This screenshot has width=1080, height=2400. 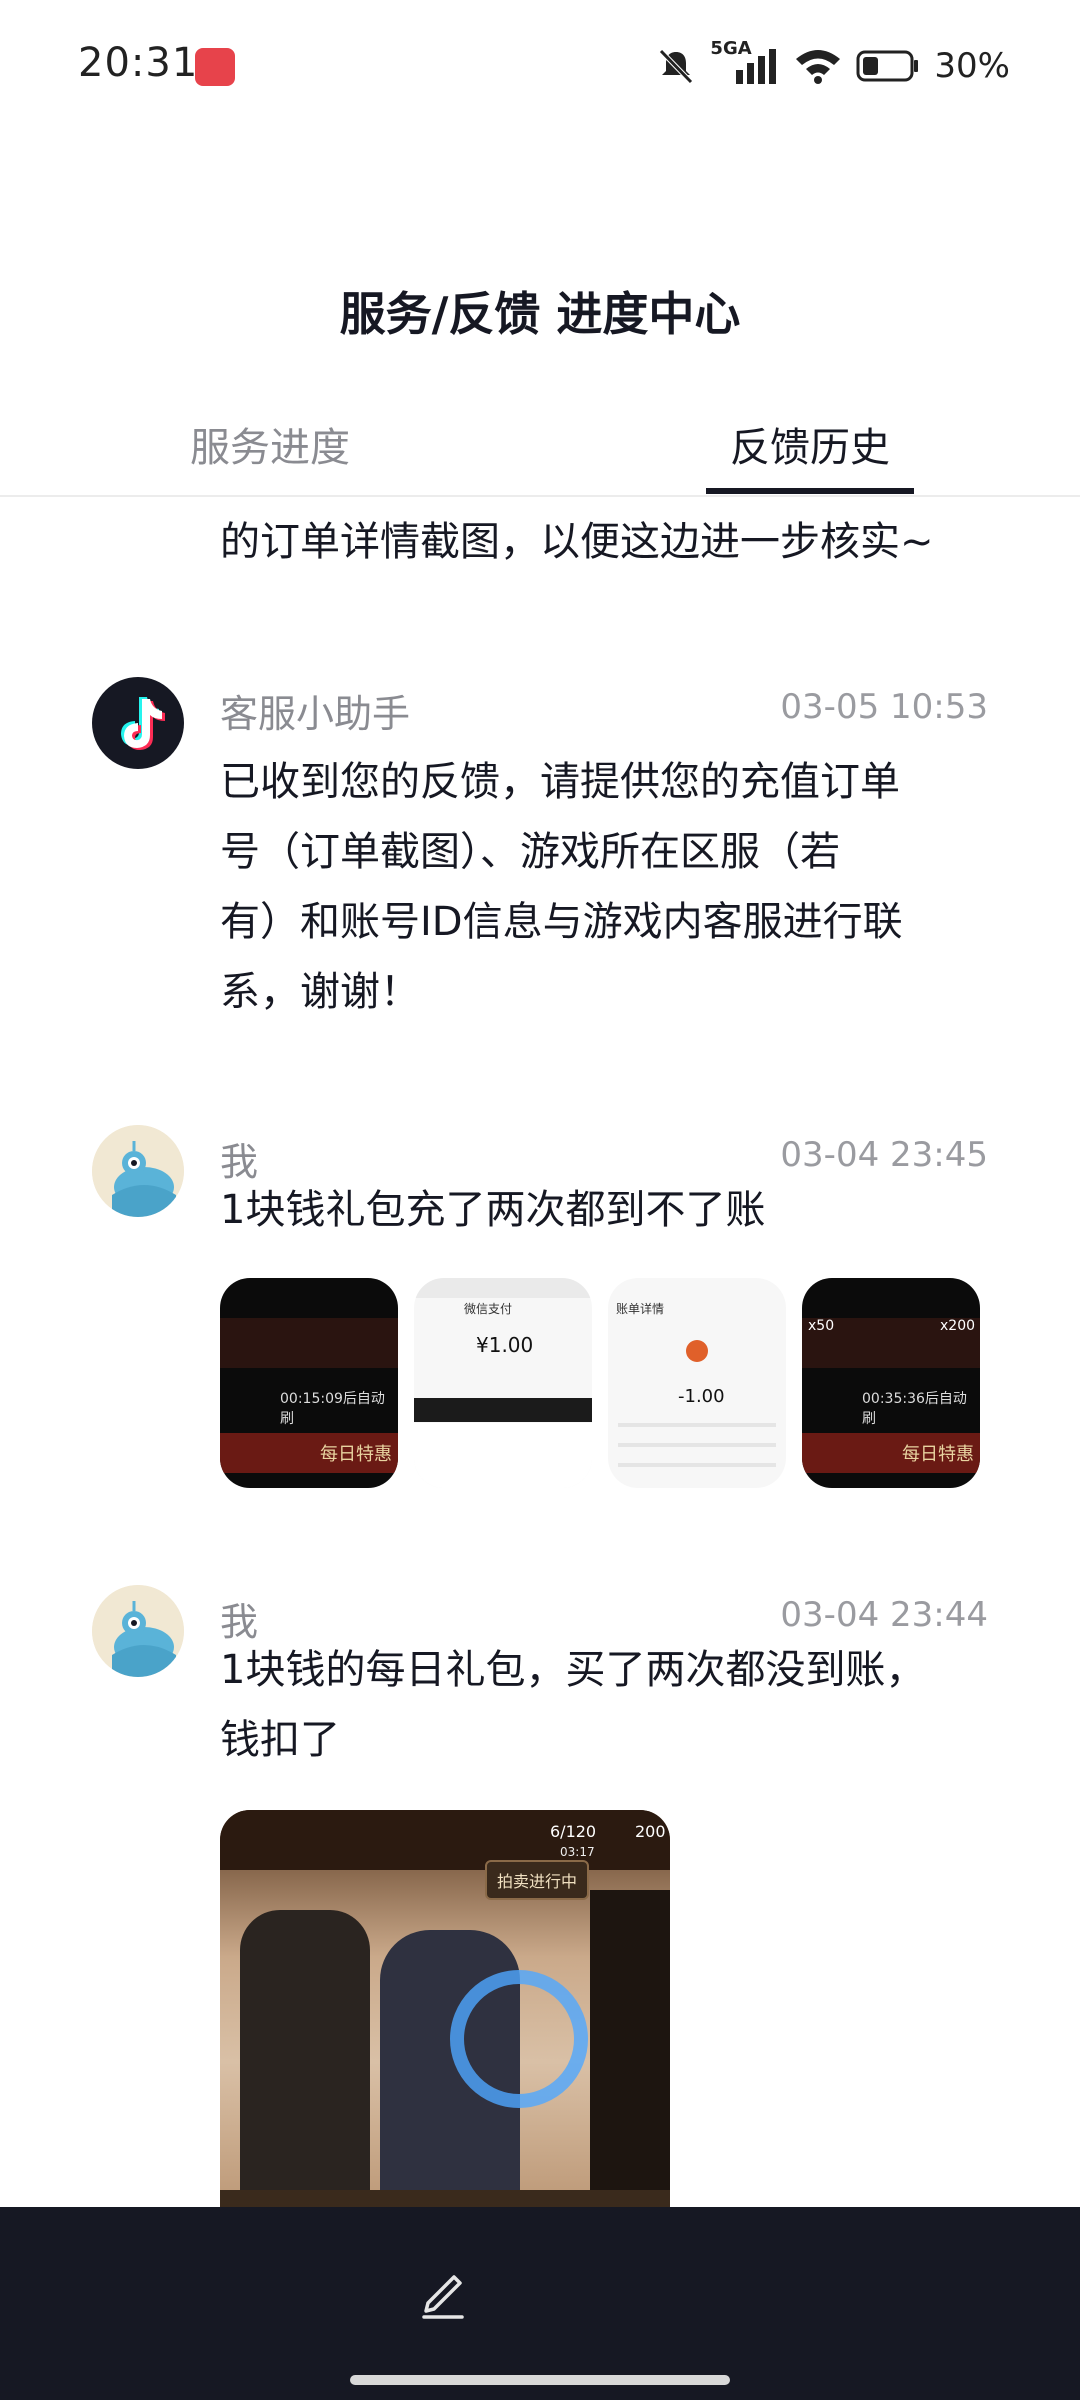 What do you see at coordinates (560, 782) in the screenshot?
I see `message-line: 已收到您的反馈，请提供您的充值订单` at bounding box center [560, 782].